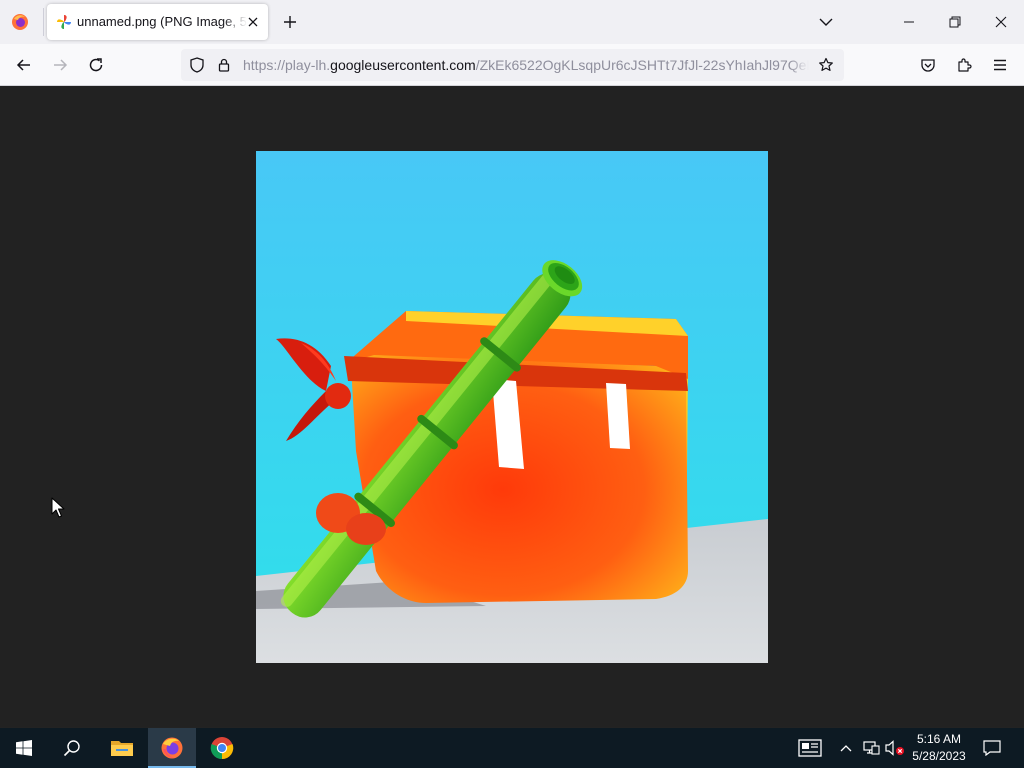  I want to click on search-button, so click(72, 748).